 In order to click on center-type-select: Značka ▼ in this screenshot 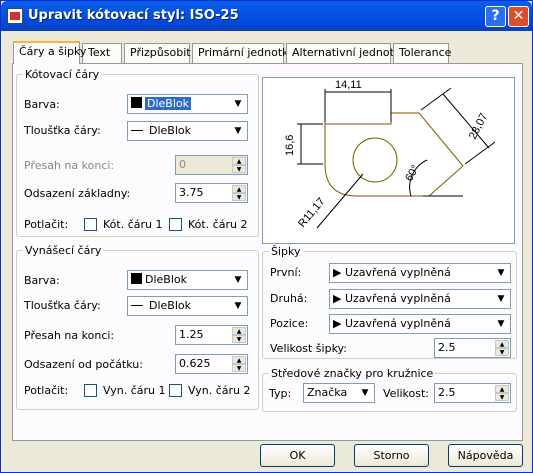, I will do `click(339, 393)`.